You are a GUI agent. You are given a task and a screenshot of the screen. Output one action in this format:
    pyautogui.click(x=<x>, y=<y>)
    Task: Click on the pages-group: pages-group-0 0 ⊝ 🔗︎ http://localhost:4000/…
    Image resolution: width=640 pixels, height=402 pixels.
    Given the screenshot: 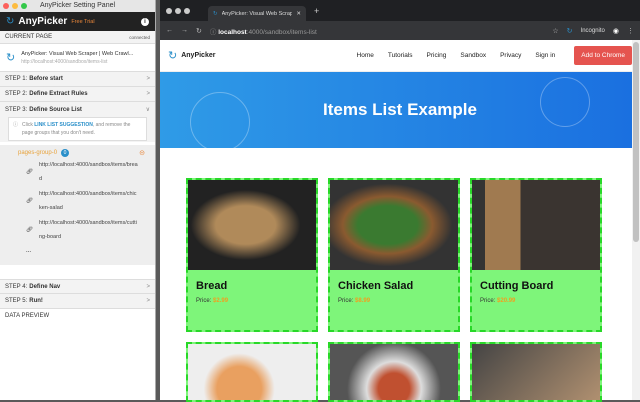 What is the action you would take?
    pyautogui.click(x=77, y=205)
    